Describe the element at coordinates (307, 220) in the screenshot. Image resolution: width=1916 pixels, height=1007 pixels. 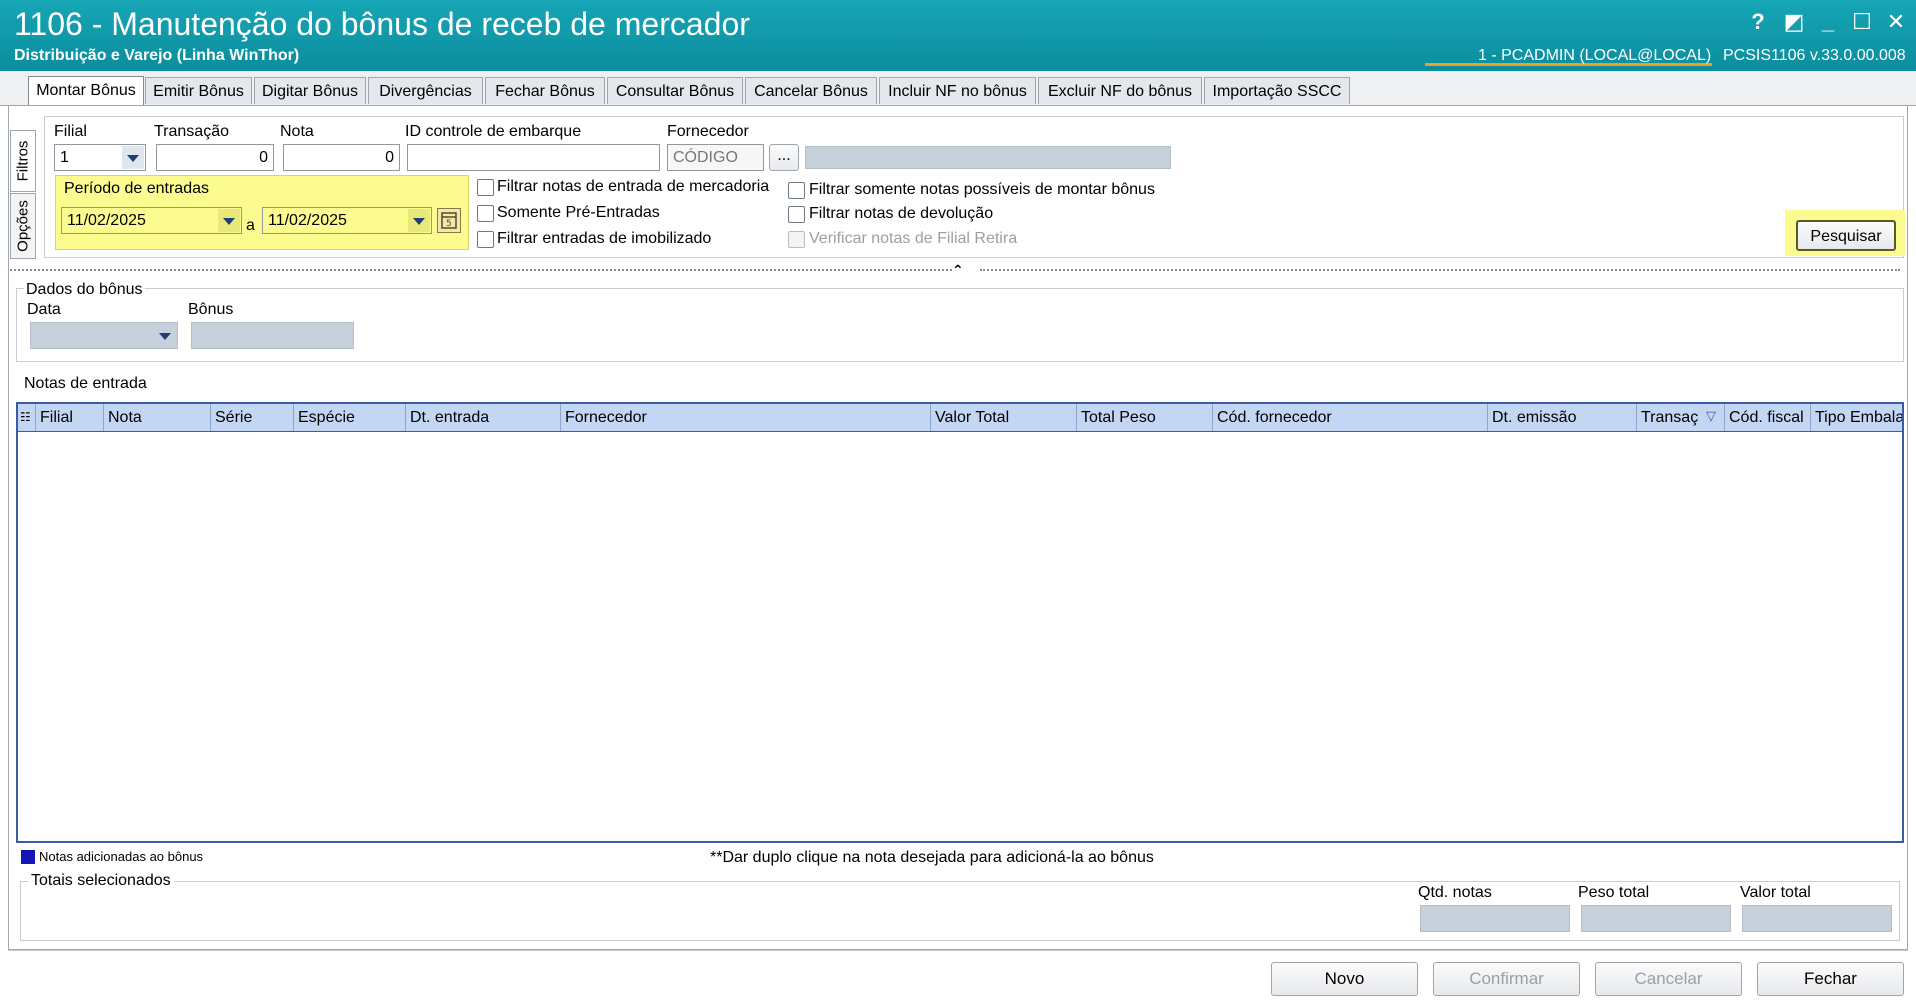
I see `date-to-value: 11/02/2025` at that location.